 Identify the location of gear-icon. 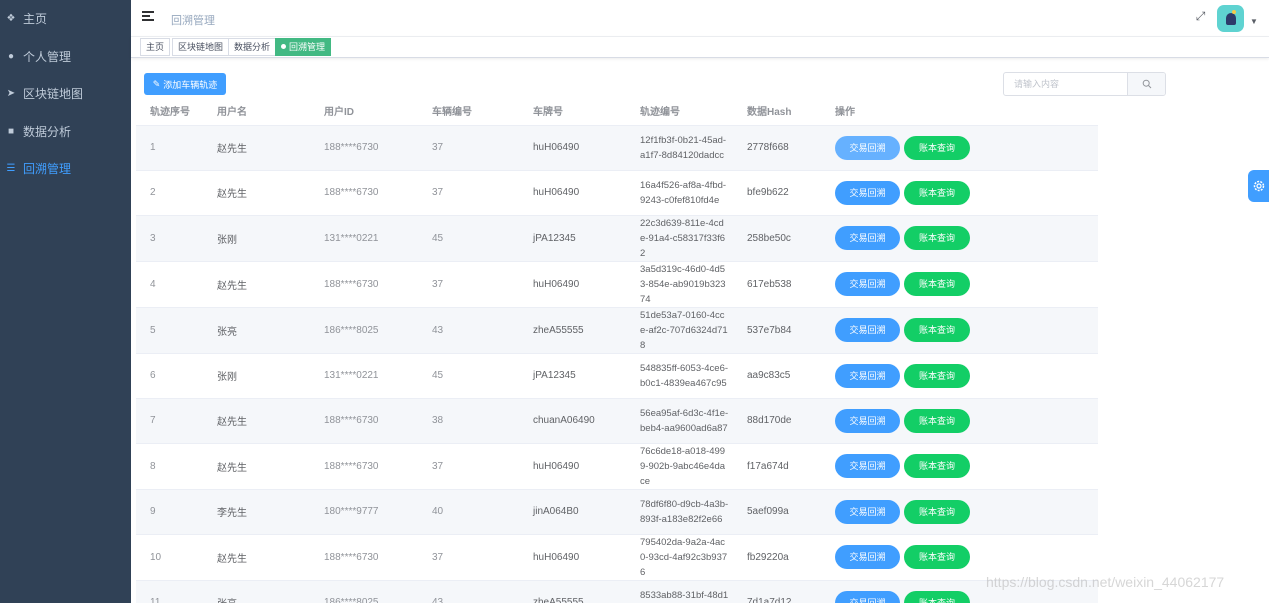
(1258, 186).